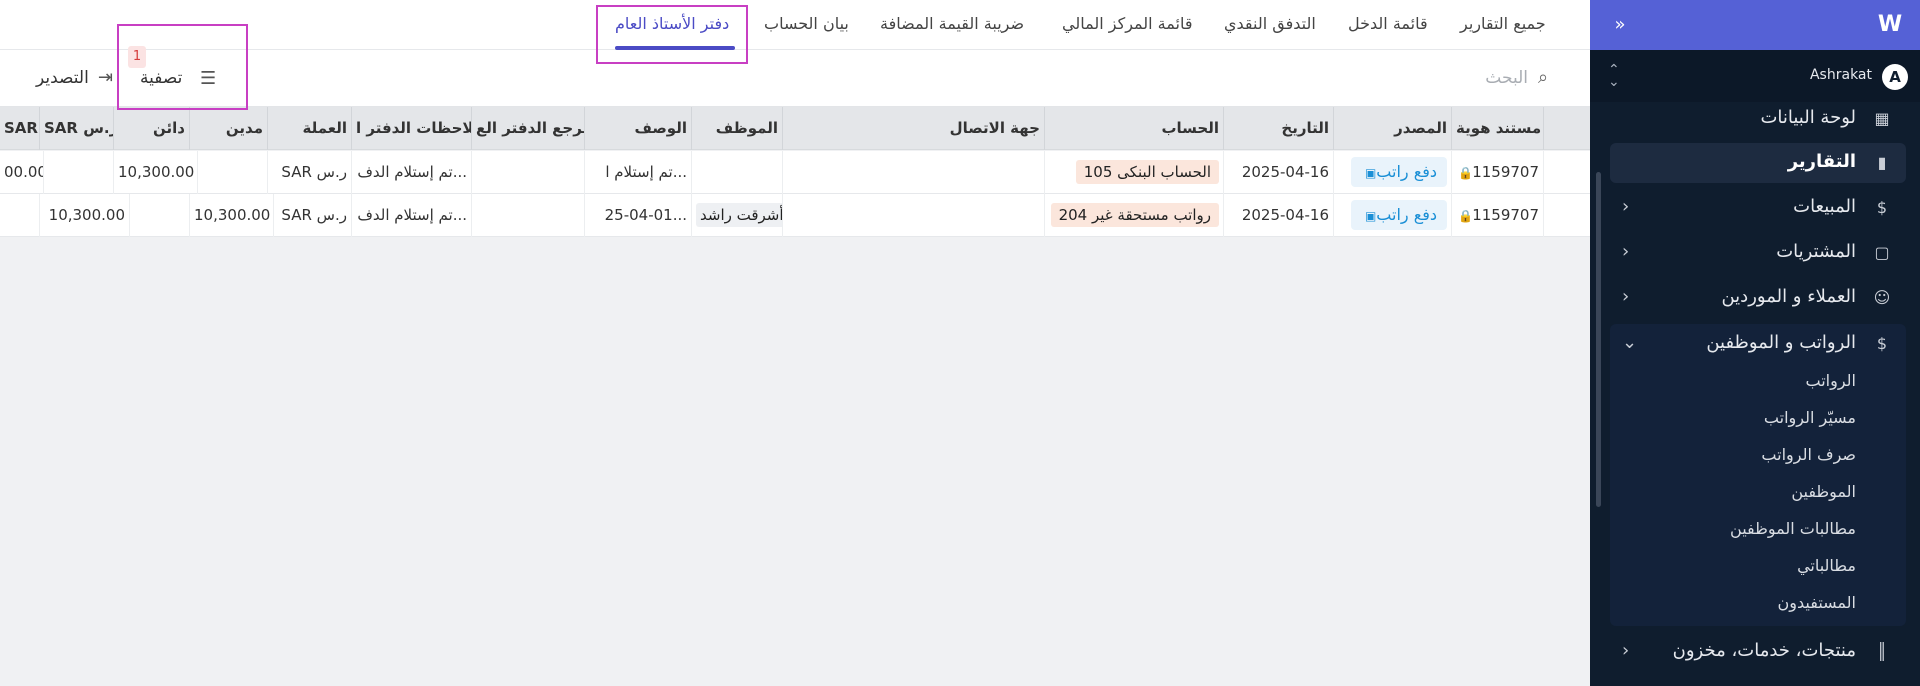 This screenshot has width=1920, height=686. What do you see at coordinates (1781, 342) in the screenshot?
I see `sidebar-item-label: الرواتب و الموظفين` at bounding box center [1781, 342].